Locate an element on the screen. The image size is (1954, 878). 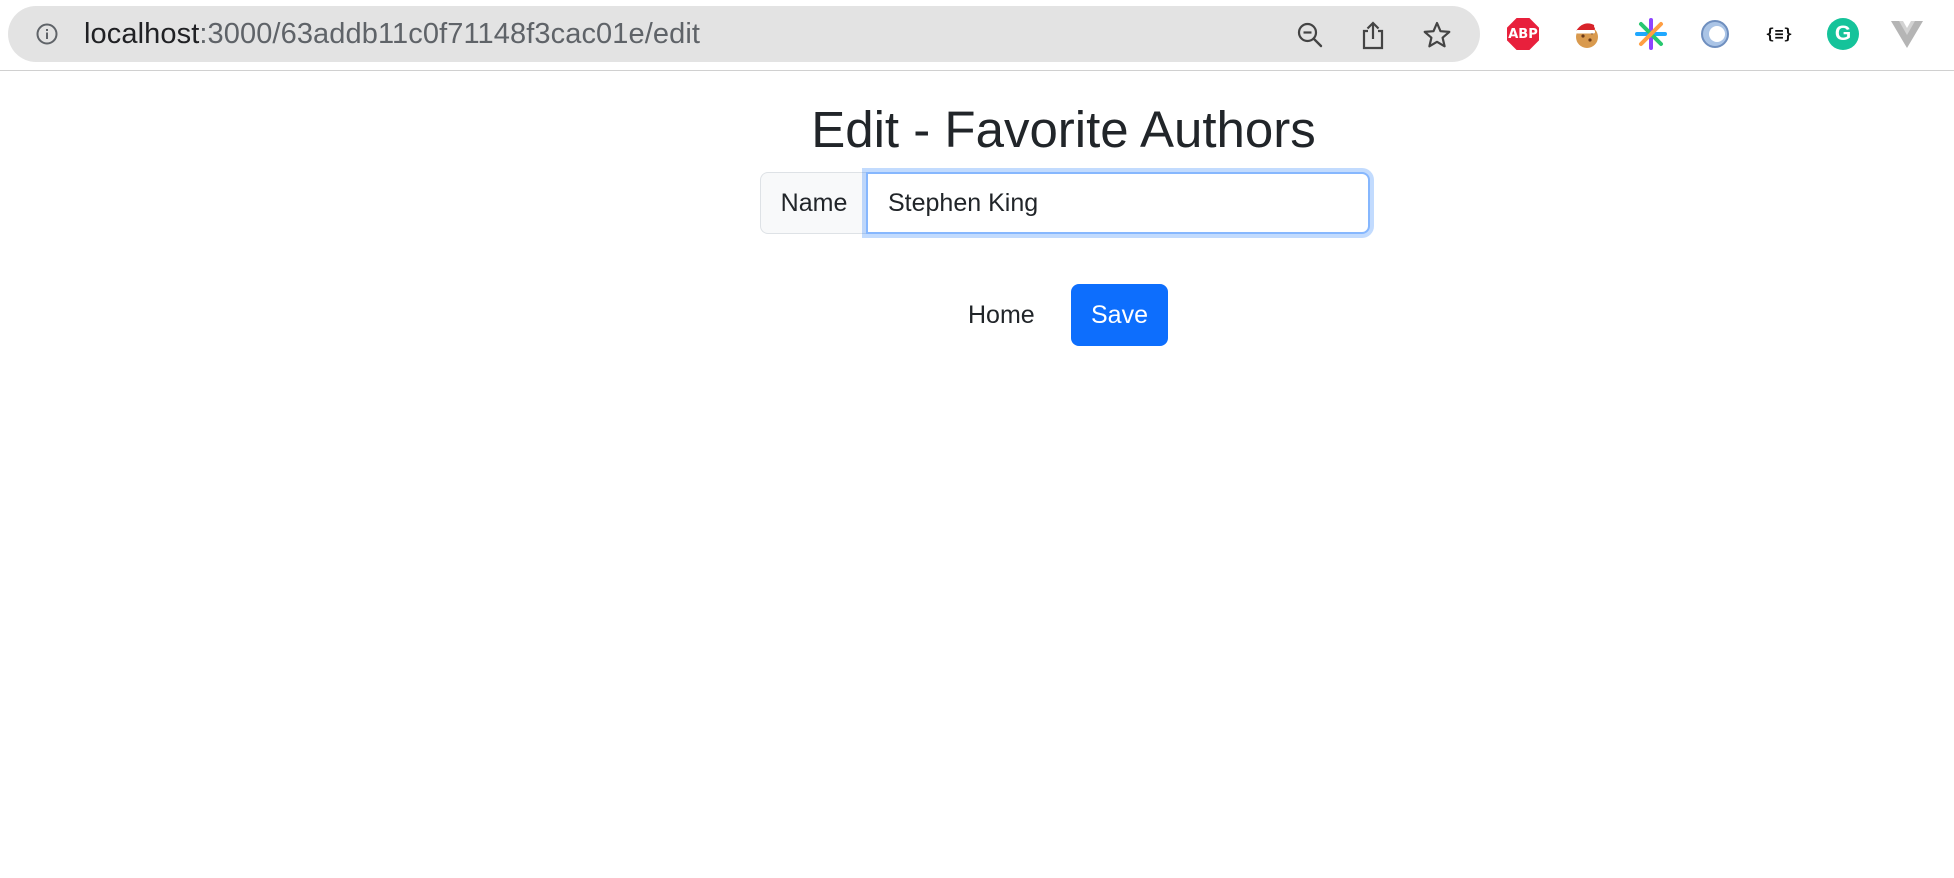
url-path: :3000/63addb11c0f71148f3cac01e/edit is located at coordinates (450, 34).